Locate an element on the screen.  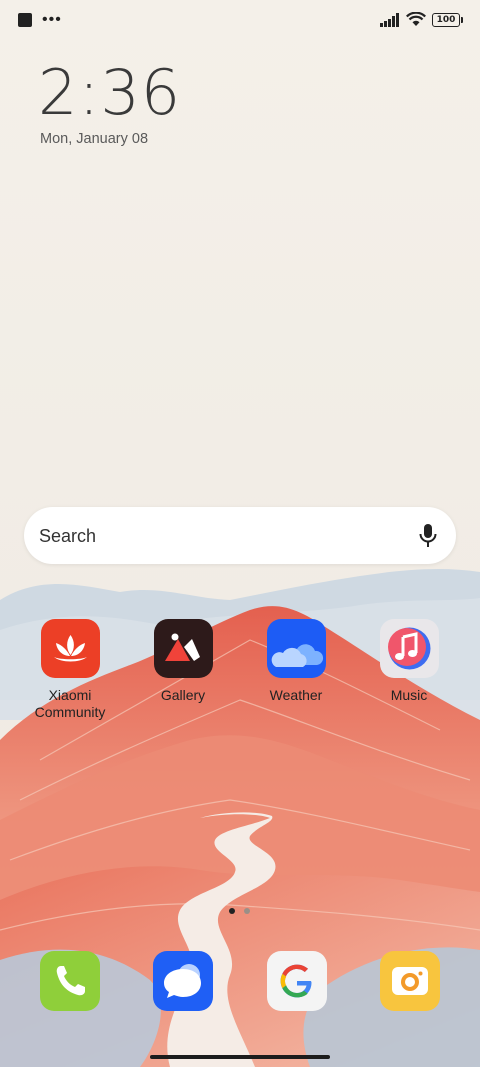
wifi-icon is located at coordinates (416, 19).